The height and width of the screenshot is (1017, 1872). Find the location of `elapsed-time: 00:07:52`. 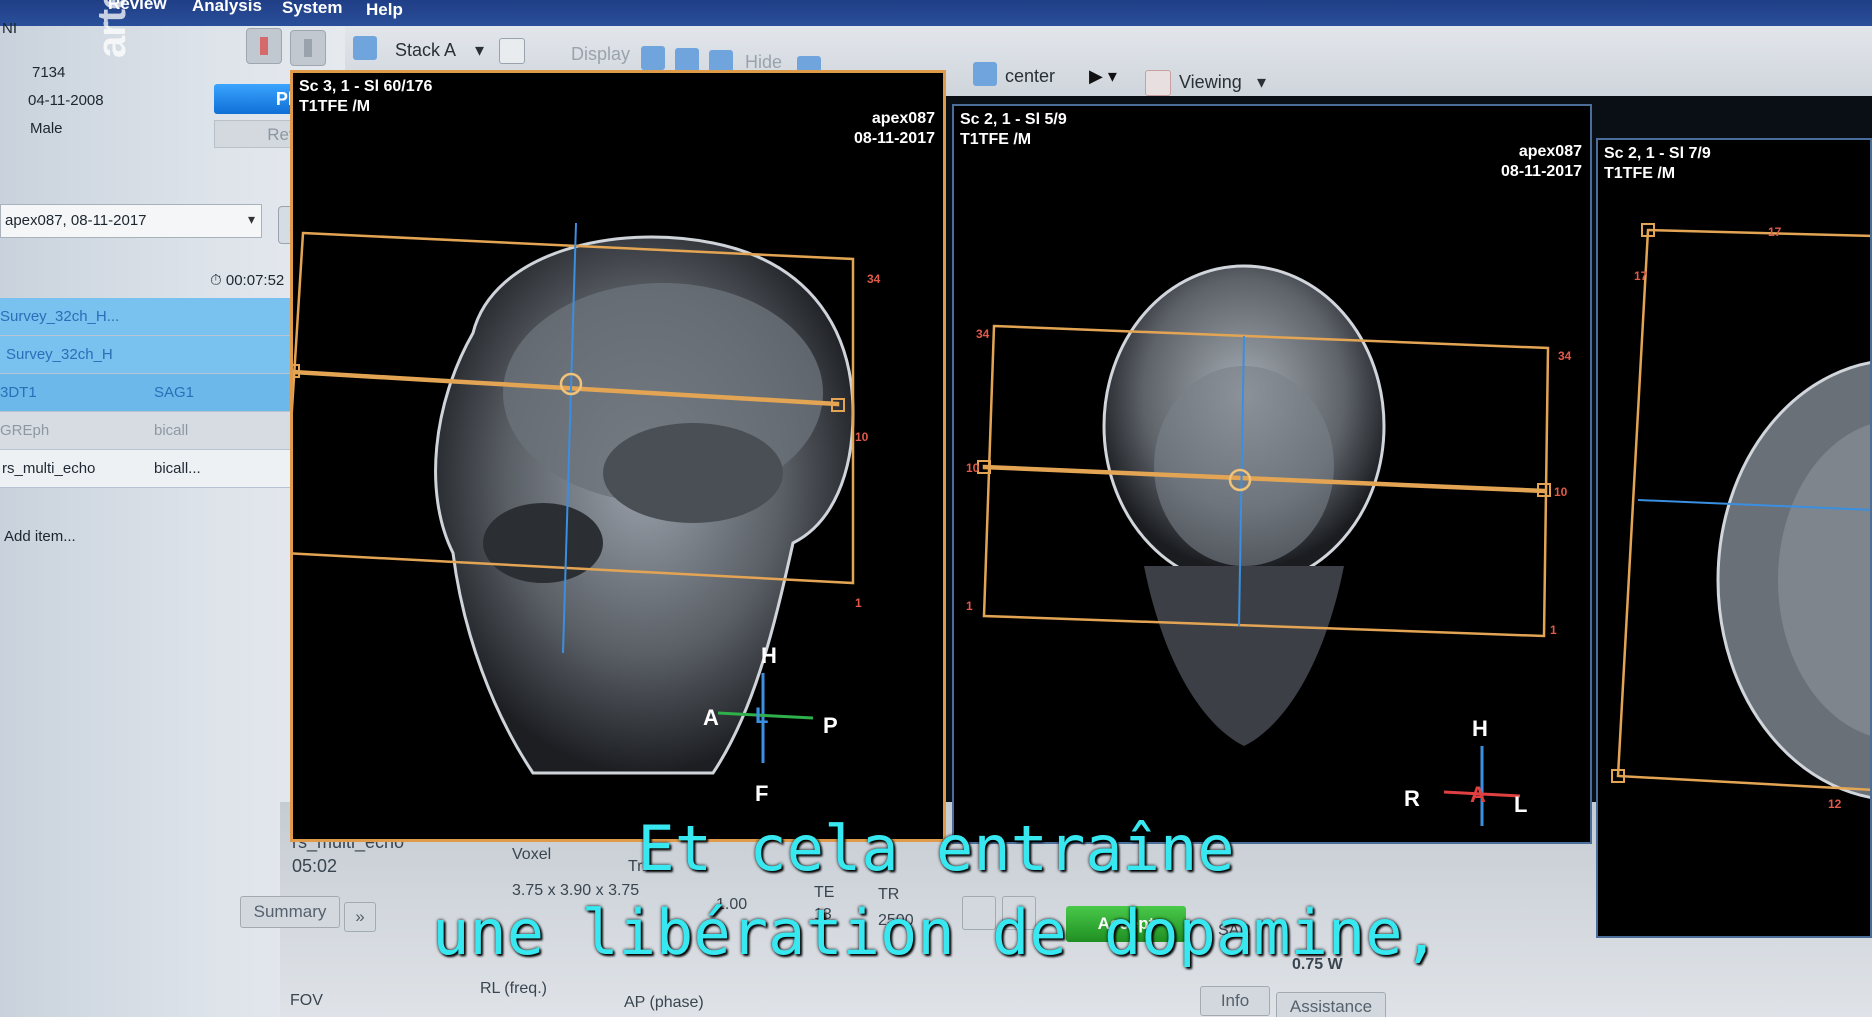

elapsed-time: 00:07:52 is located at coordinates (255, 280).